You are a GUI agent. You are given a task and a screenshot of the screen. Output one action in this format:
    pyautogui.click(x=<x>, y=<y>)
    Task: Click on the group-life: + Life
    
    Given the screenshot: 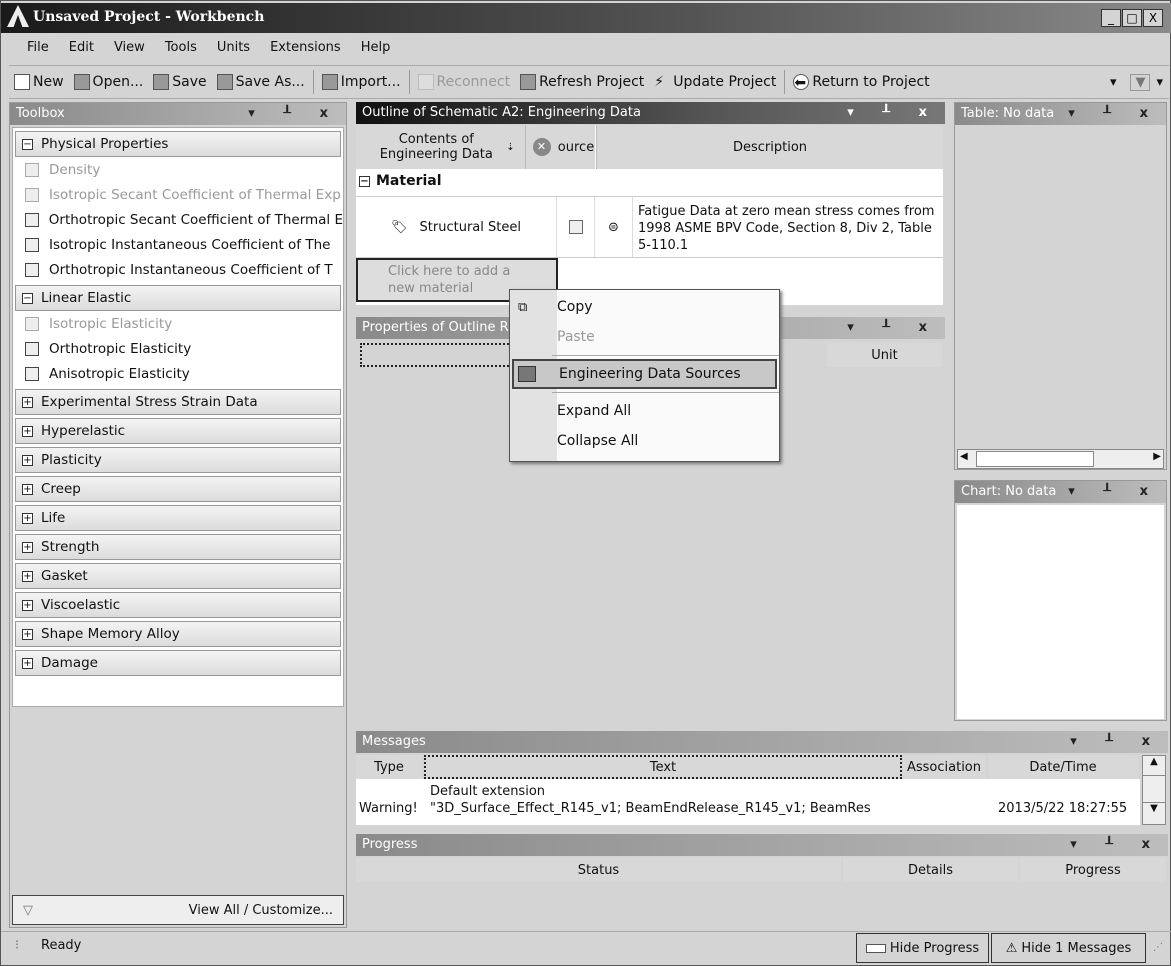 What is the action you would take?
    pyautogui.click(x=178, y=518)
    